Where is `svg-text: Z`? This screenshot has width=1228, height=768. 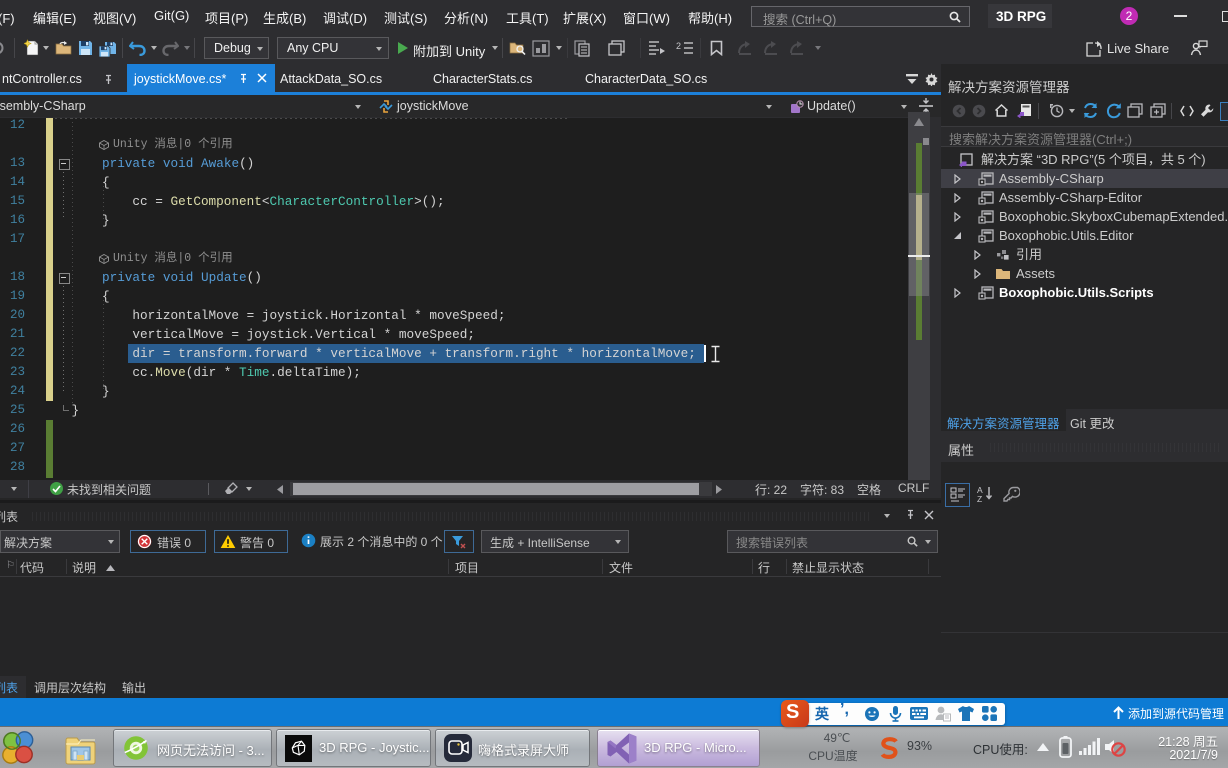 svg-text: Z is located at coordinates (979, 498).